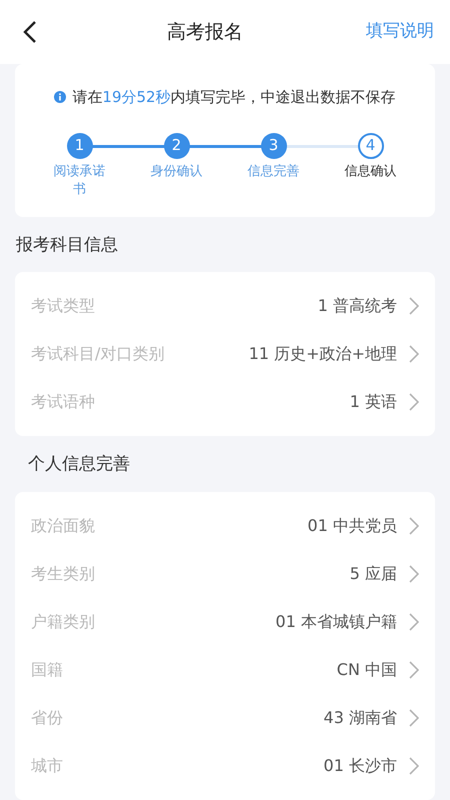 This screenshot has height=800, width=450. I want to click on step-label: 阅读承诺书, so click(79, 180).